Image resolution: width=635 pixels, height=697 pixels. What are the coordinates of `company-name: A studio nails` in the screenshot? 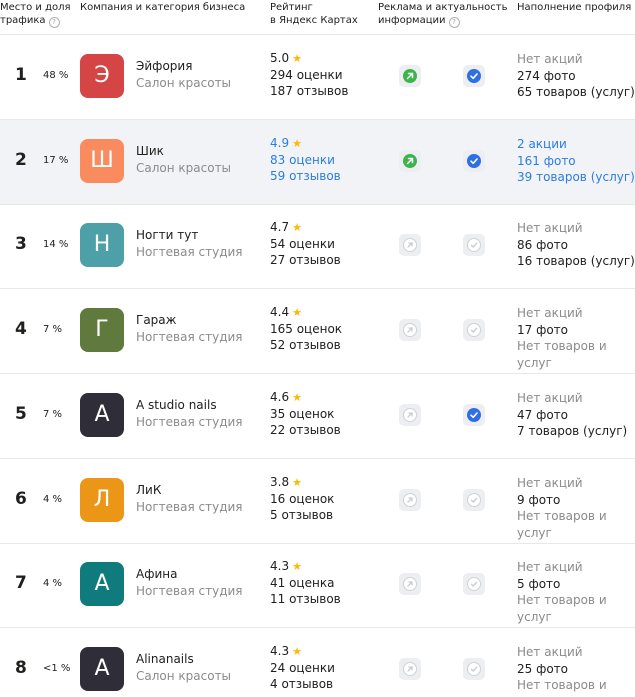 It's located at (176, 405).